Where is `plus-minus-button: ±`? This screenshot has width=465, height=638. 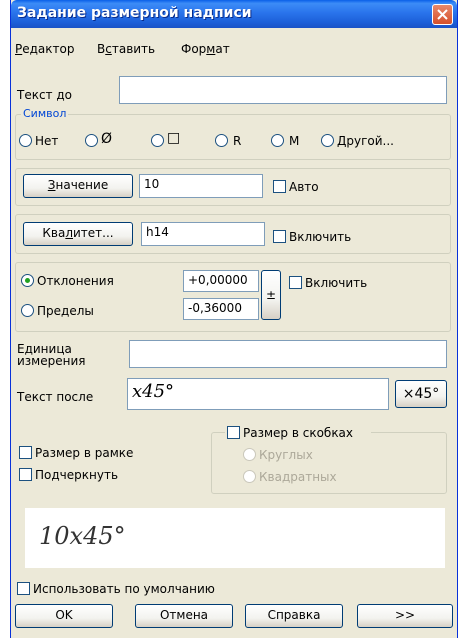 plus-minus-button: ± is located at coordinates (271, 295).